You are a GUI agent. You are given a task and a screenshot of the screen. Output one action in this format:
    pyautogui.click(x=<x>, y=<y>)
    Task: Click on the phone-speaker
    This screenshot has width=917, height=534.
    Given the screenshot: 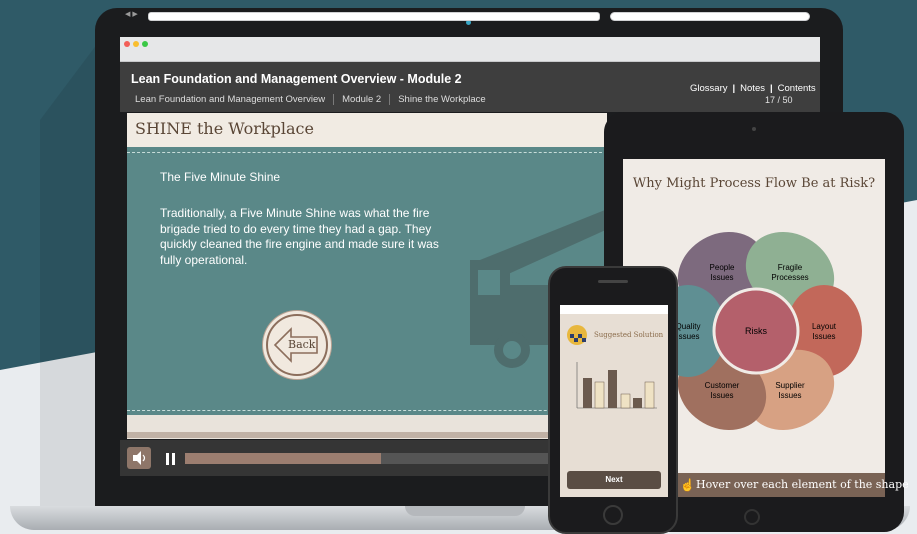 What is the action you would take?
    pyautogui.click(x=613, y=281)
    